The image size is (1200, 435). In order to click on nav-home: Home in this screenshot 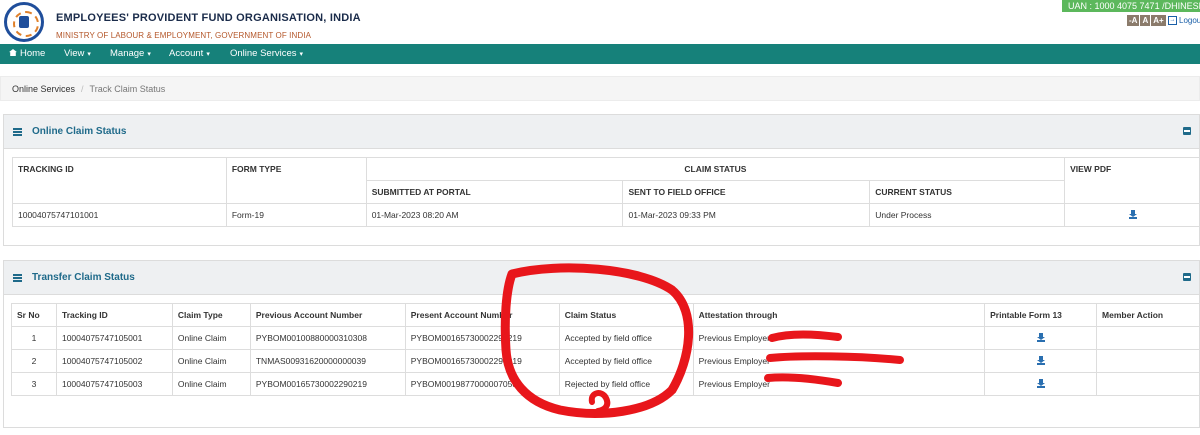, I will do `click(27, 54)`.